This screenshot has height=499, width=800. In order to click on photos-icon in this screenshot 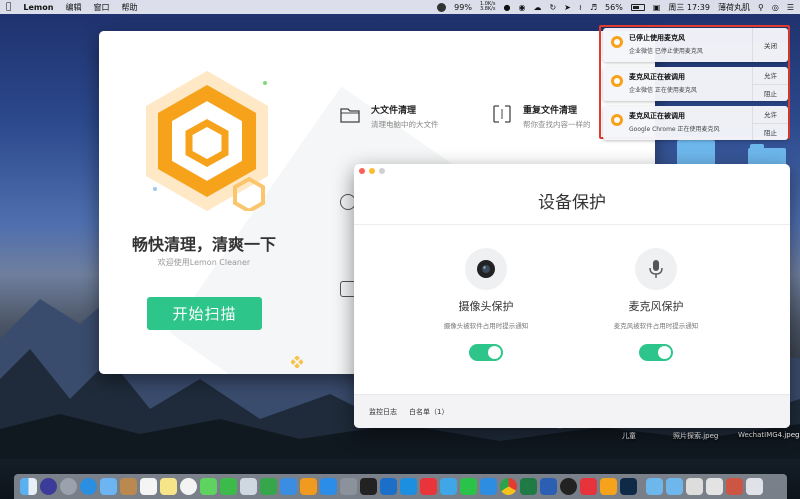, I will do `click(188, 486)`.